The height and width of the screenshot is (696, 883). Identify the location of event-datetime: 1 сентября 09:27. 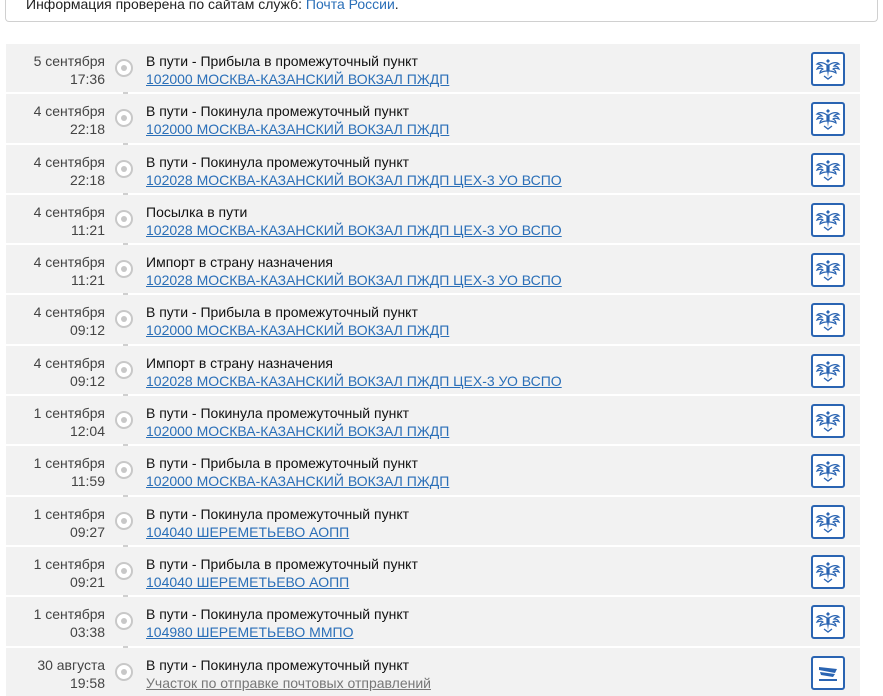
(55, 523).